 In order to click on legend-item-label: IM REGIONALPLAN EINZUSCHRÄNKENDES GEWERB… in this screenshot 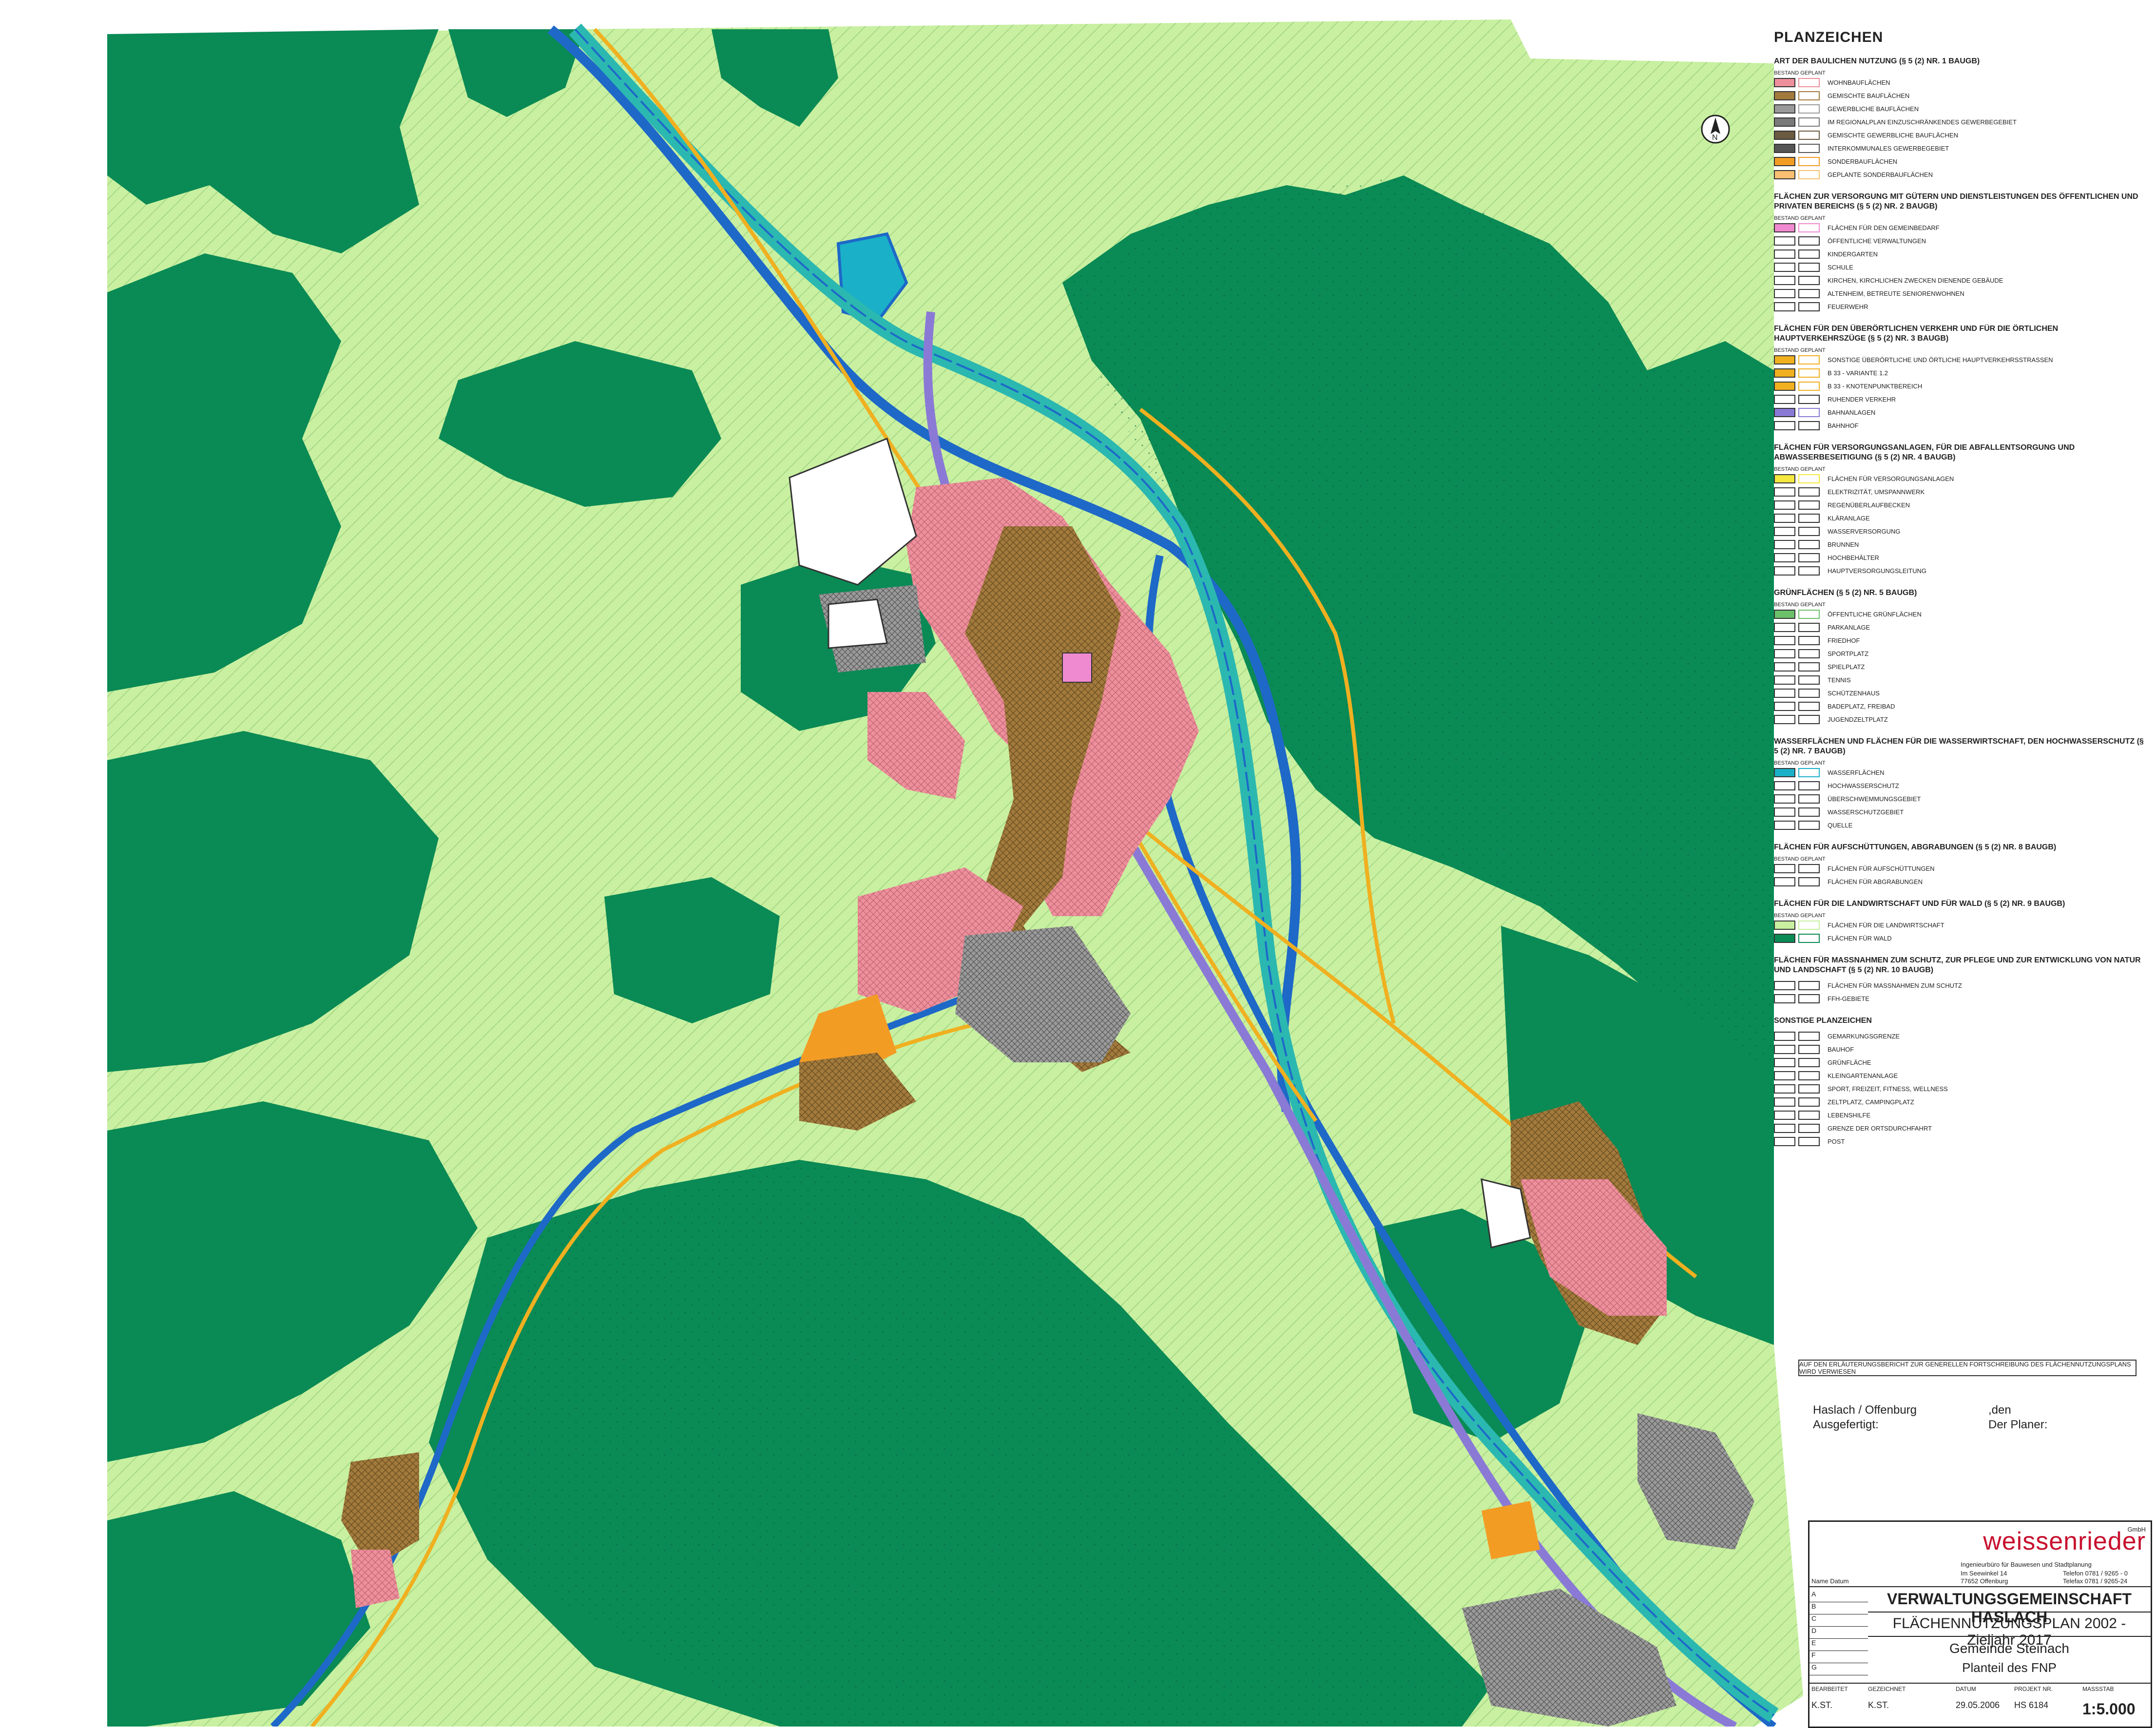, I will do `click(1922, 122)`.